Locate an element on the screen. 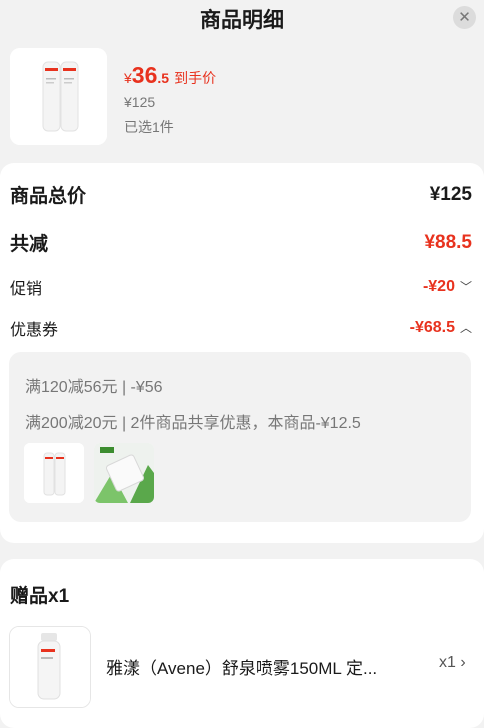  chevron-down-icon: ﹀ is located at coordinates (465, 287).